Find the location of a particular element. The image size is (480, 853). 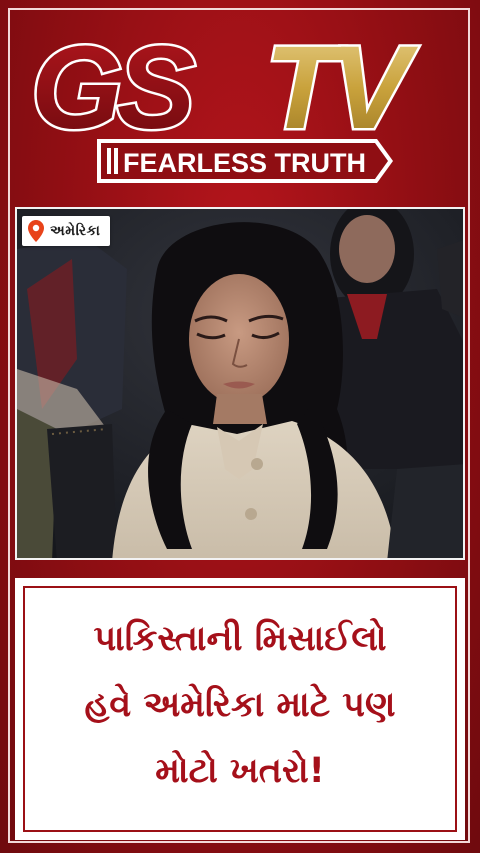

tagline-banner: FEARLESS TRUTH is located at coordinates (245, 161).